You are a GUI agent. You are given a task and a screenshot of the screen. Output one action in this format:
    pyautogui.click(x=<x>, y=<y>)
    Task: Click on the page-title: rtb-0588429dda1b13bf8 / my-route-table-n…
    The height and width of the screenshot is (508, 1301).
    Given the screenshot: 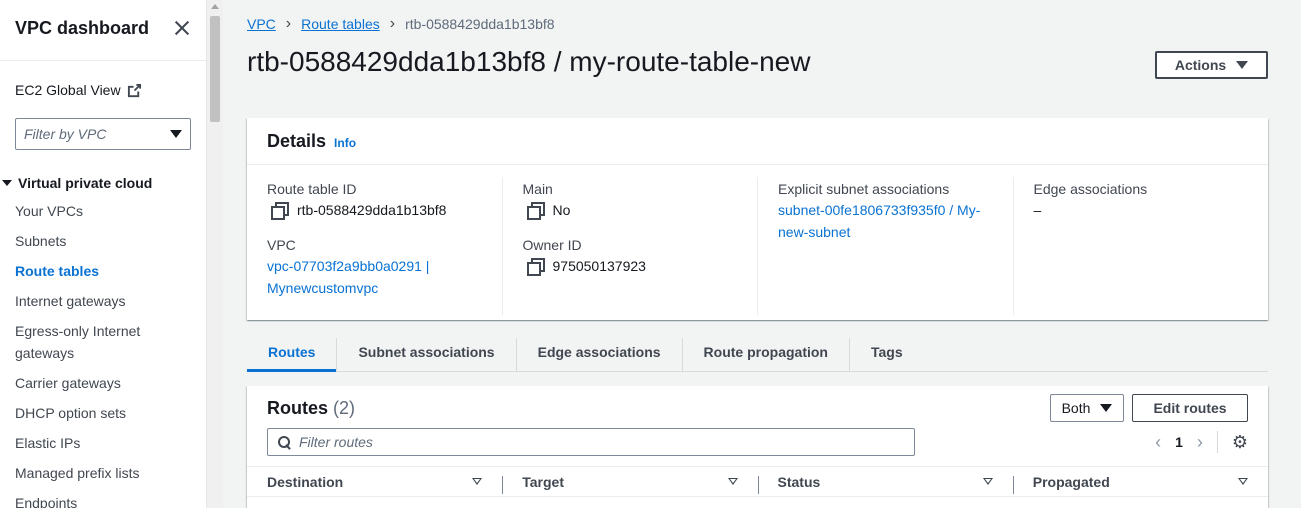 What is the action you would take?
    pyautogui.click(x=529, y=61)
    